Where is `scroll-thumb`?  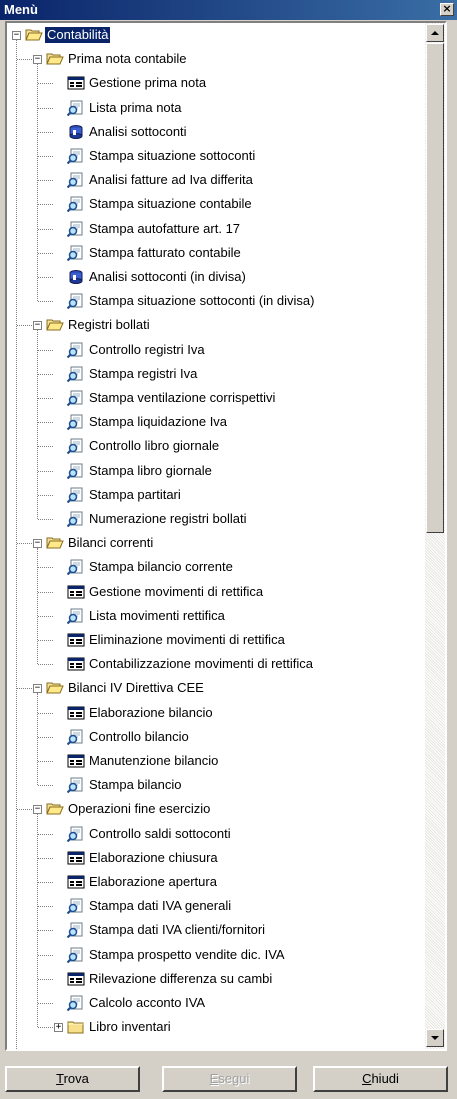 scroll-thumb is located at coordinates (435, 288).